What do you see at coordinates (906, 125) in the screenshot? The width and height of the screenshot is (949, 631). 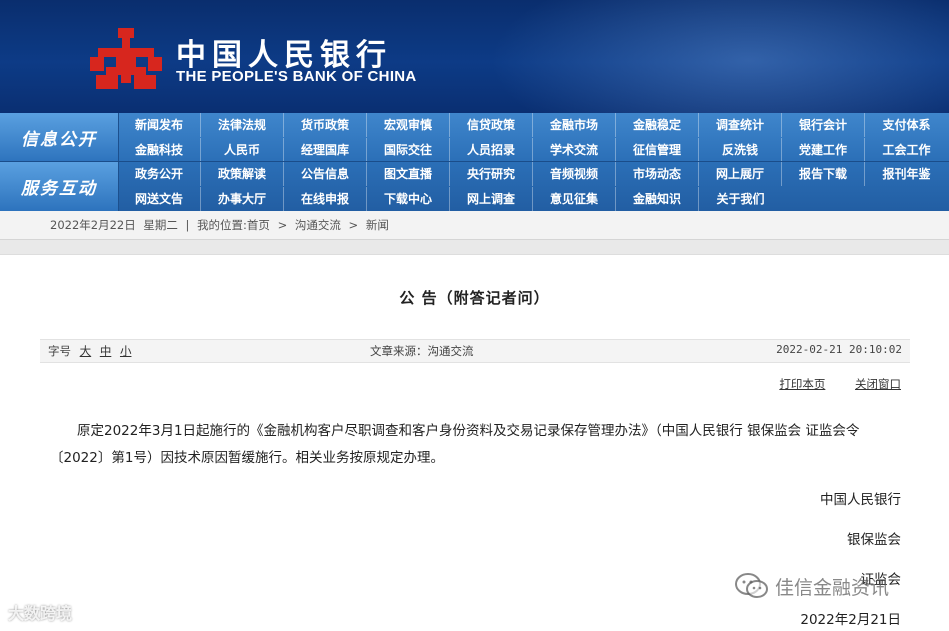 I see `nav-item: 支付体系` at bounding box center [906, 125].